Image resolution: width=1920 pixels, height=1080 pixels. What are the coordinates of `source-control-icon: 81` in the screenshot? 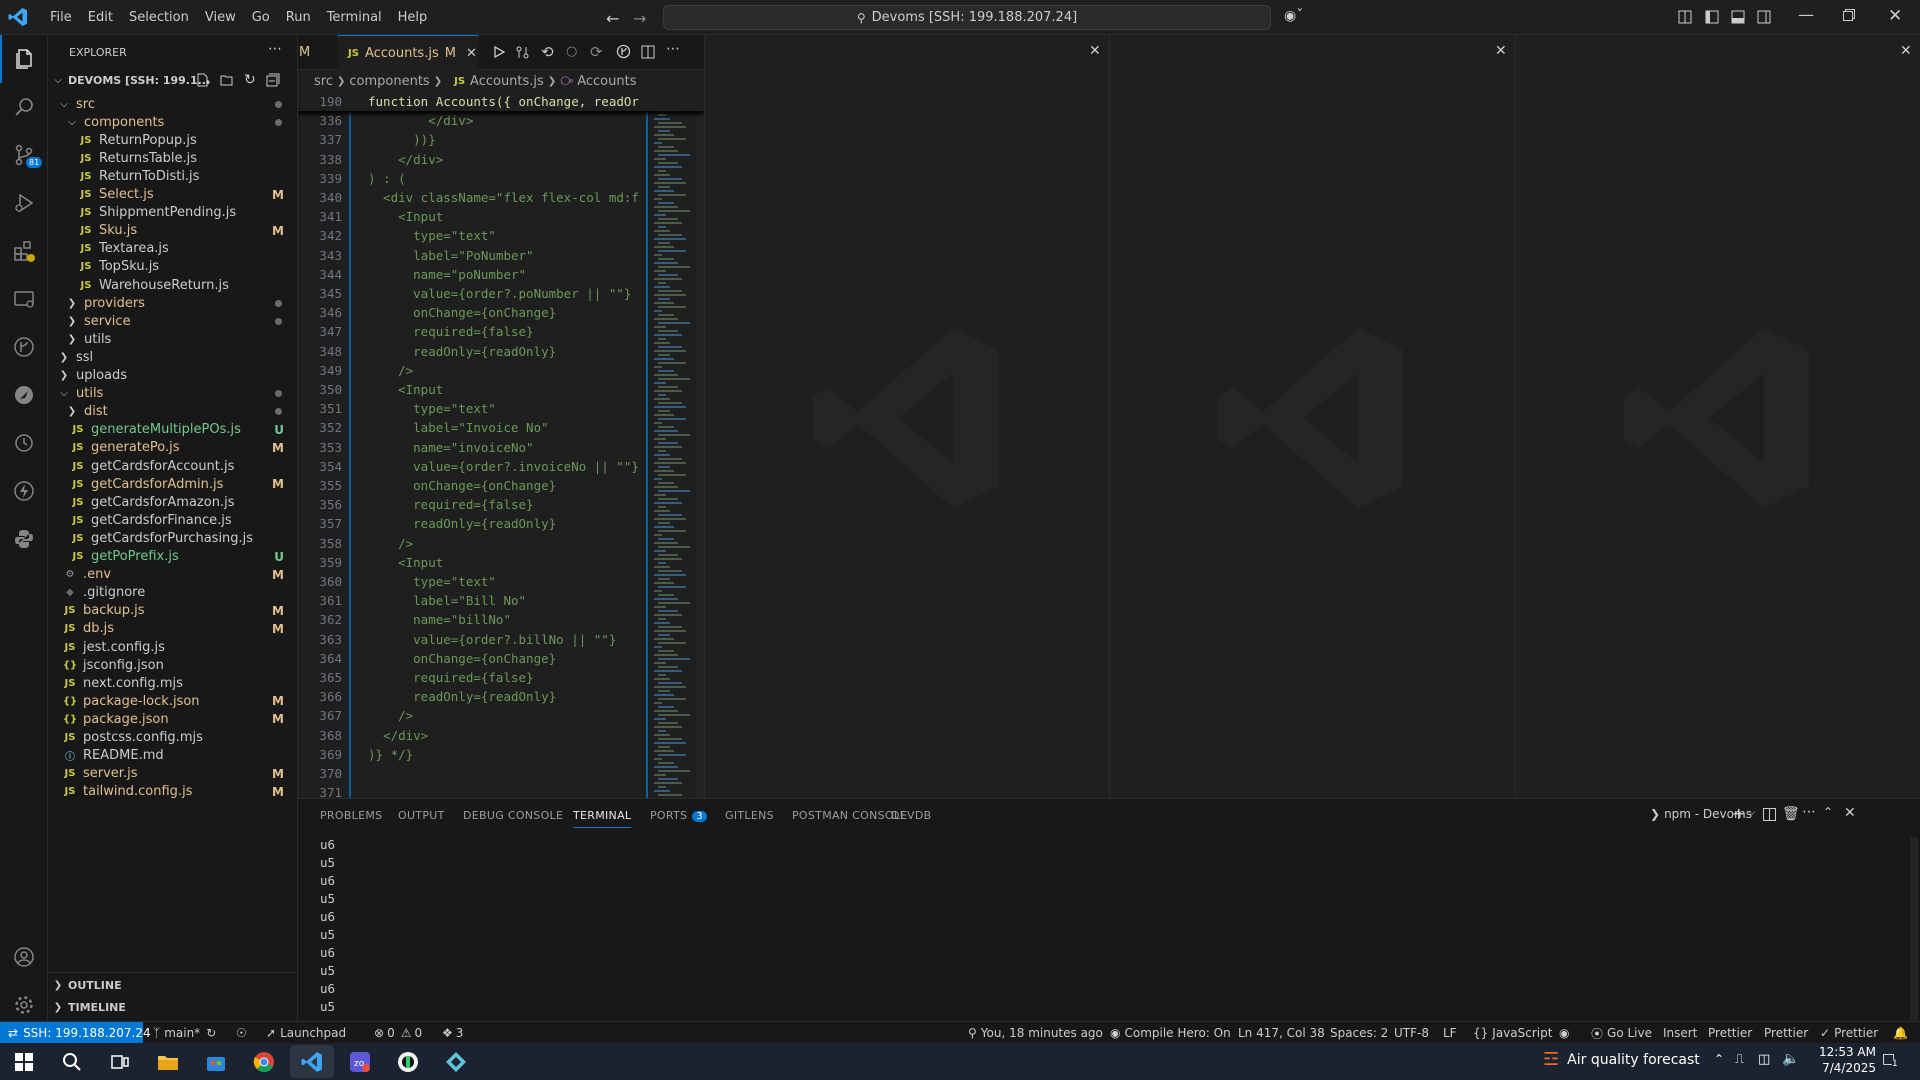 It's located at (24, 155).